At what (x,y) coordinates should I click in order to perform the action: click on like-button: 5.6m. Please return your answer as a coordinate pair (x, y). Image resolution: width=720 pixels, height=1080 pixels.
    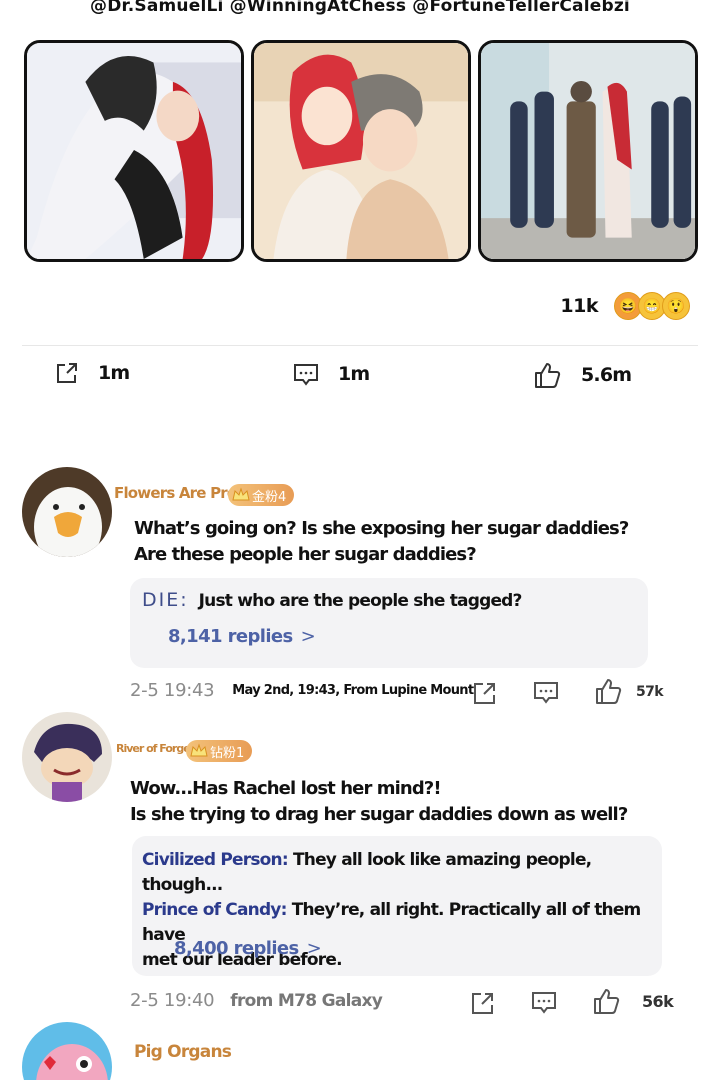
    Looking at the image, I should click on (582, 375).